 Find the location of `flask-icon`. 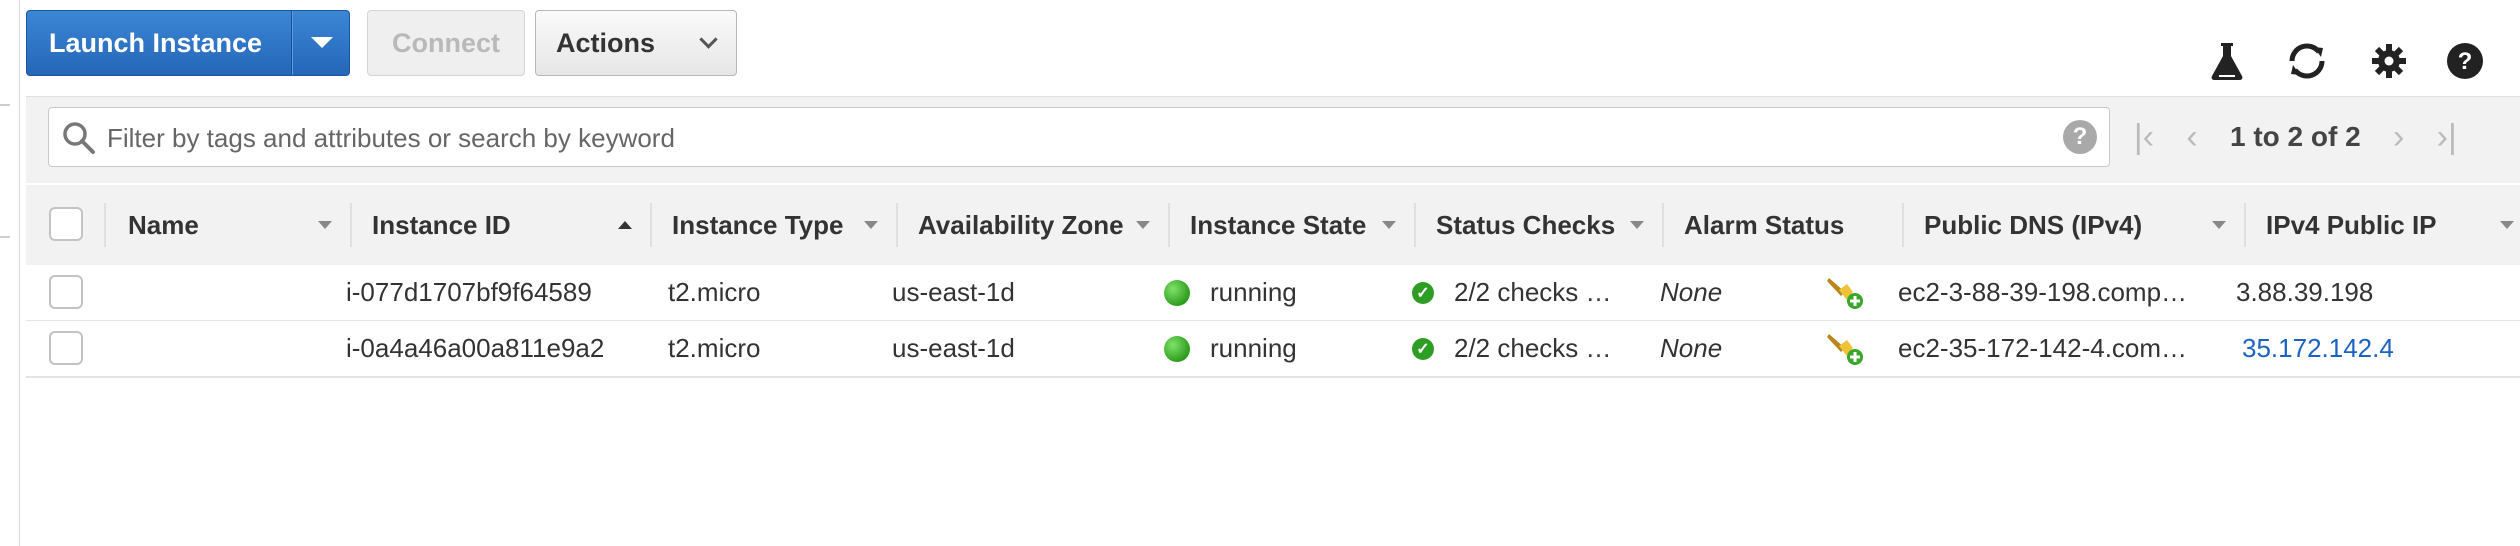

flask-icon is located at coordinates (2227, 61).